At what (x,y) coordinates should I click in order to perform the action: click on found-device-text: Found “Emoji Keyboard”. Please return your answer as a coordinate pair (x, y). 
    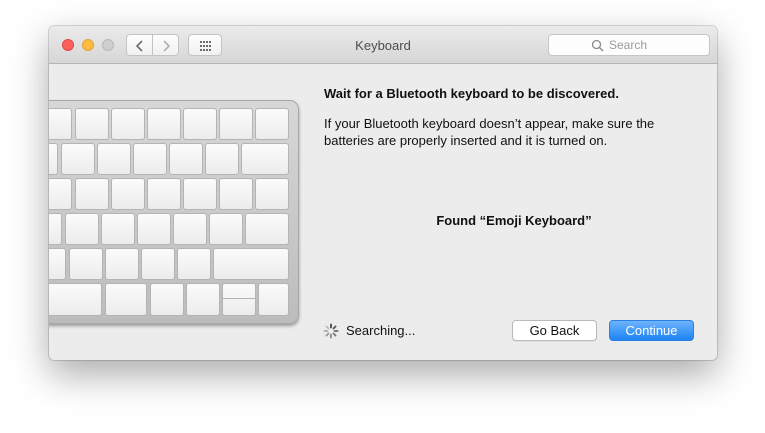
    Looking at the image, I should click on (514, 220).